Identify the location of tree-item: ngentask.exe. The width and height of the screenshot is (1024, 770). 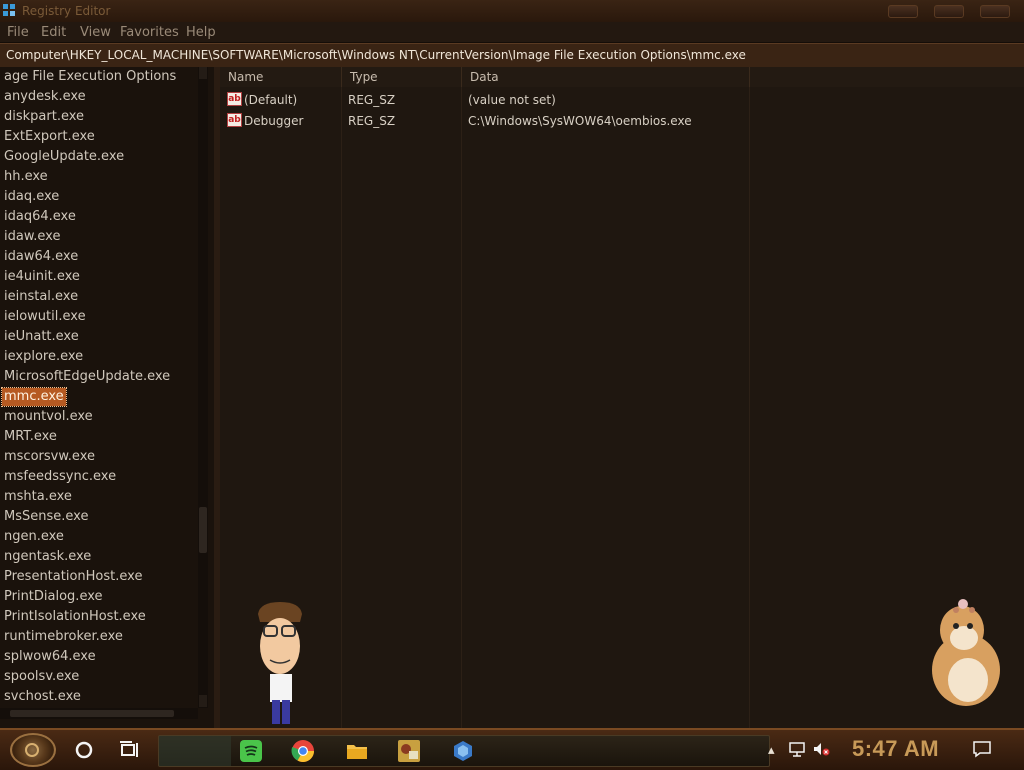
(47, 557).